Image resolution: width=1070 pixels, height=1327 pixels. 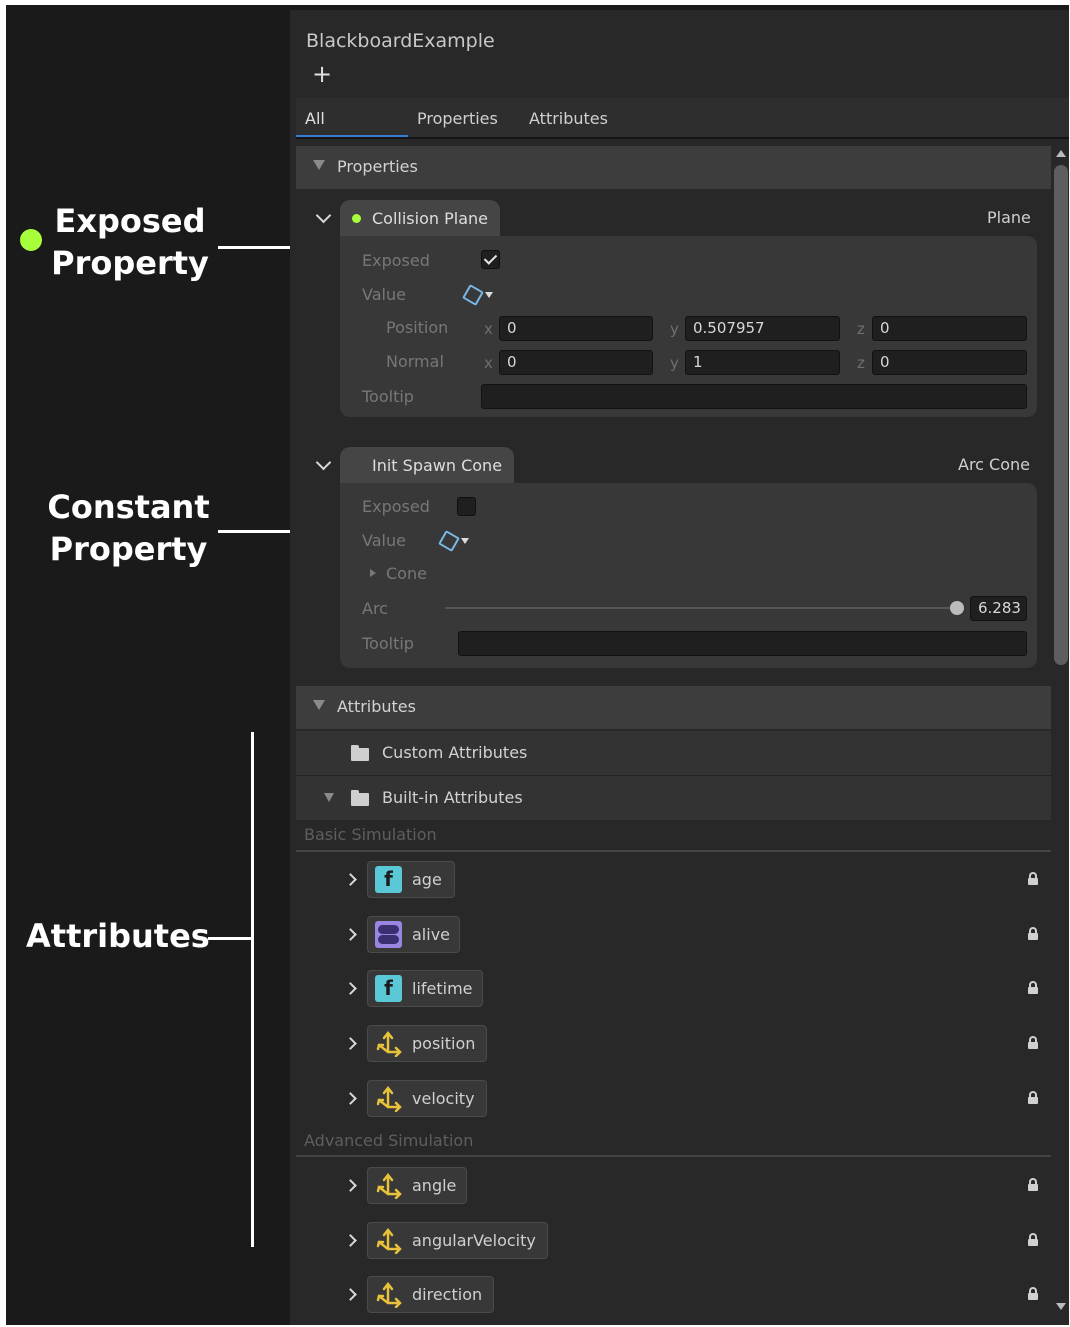 I want to click on add-button: +, so click(x=322, y=74).